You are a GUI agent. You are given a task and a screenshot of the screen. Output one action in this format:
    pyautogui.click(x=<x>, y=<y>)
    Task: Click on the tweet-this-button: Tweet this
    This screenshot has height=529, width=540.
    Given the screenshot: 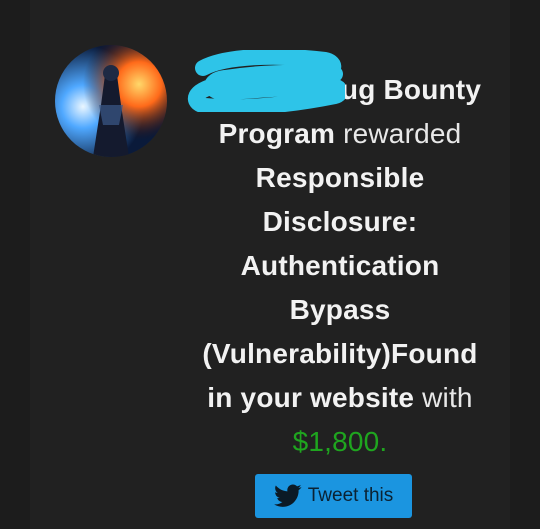 What is the action you would take?
    pyautogui.click(x=333, y=496)
    